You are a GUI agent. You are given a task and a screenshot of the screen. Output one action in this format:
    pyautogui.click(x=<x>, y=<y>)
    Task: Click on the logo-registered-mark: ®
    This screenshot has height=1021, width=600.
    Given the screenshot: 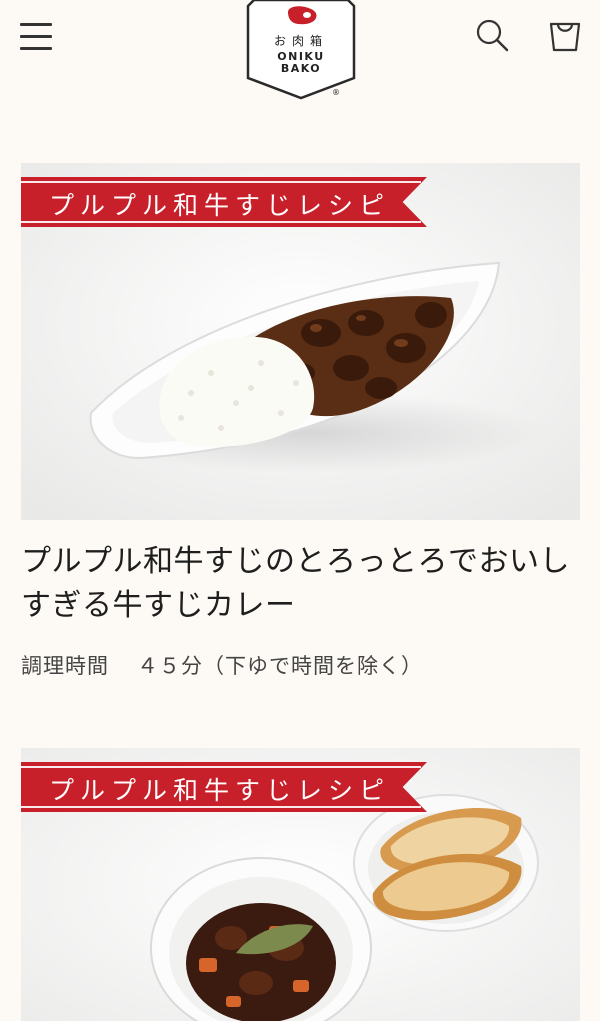 What is the action you would take?
    pyautogui.click(x=336, y=92)
    